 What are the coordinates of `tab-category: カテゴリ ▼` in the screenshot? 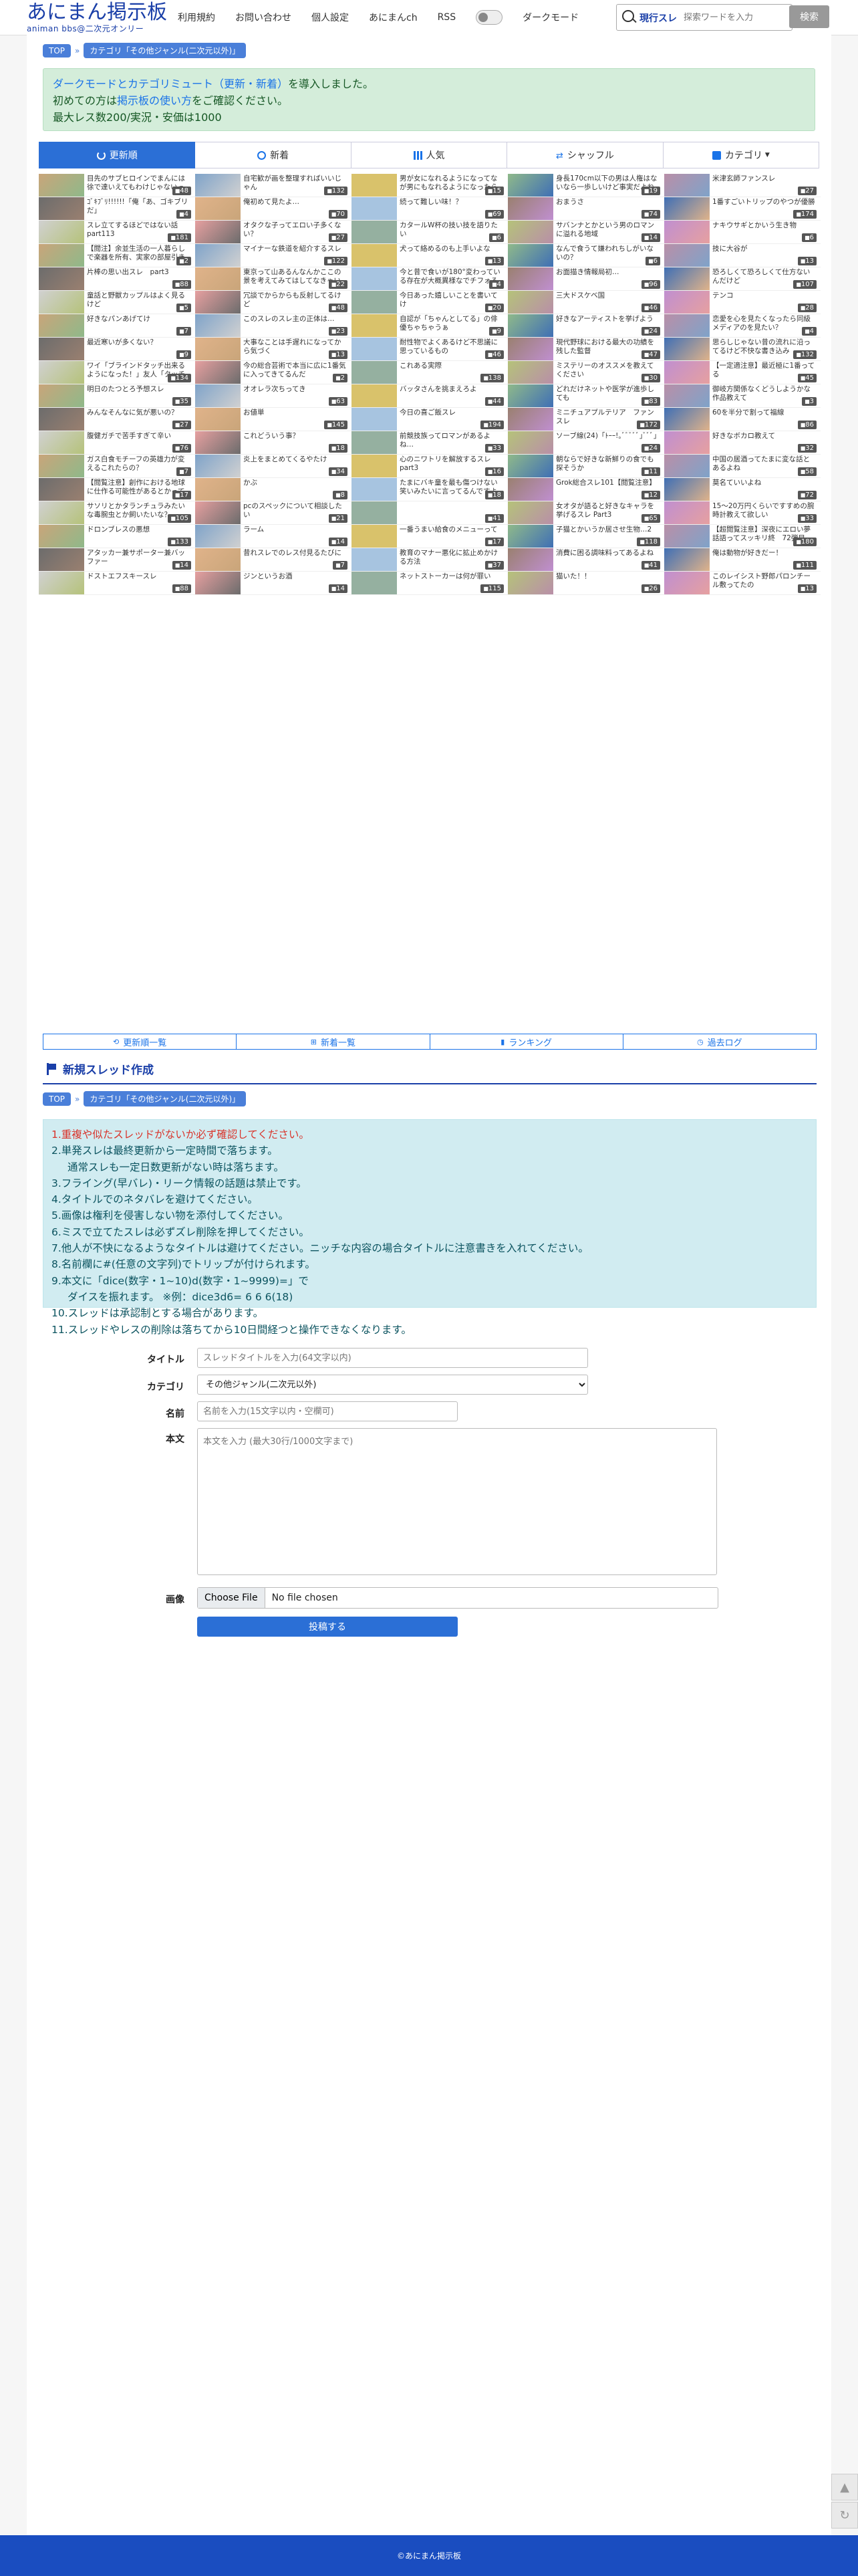 It's located at (742, 155).